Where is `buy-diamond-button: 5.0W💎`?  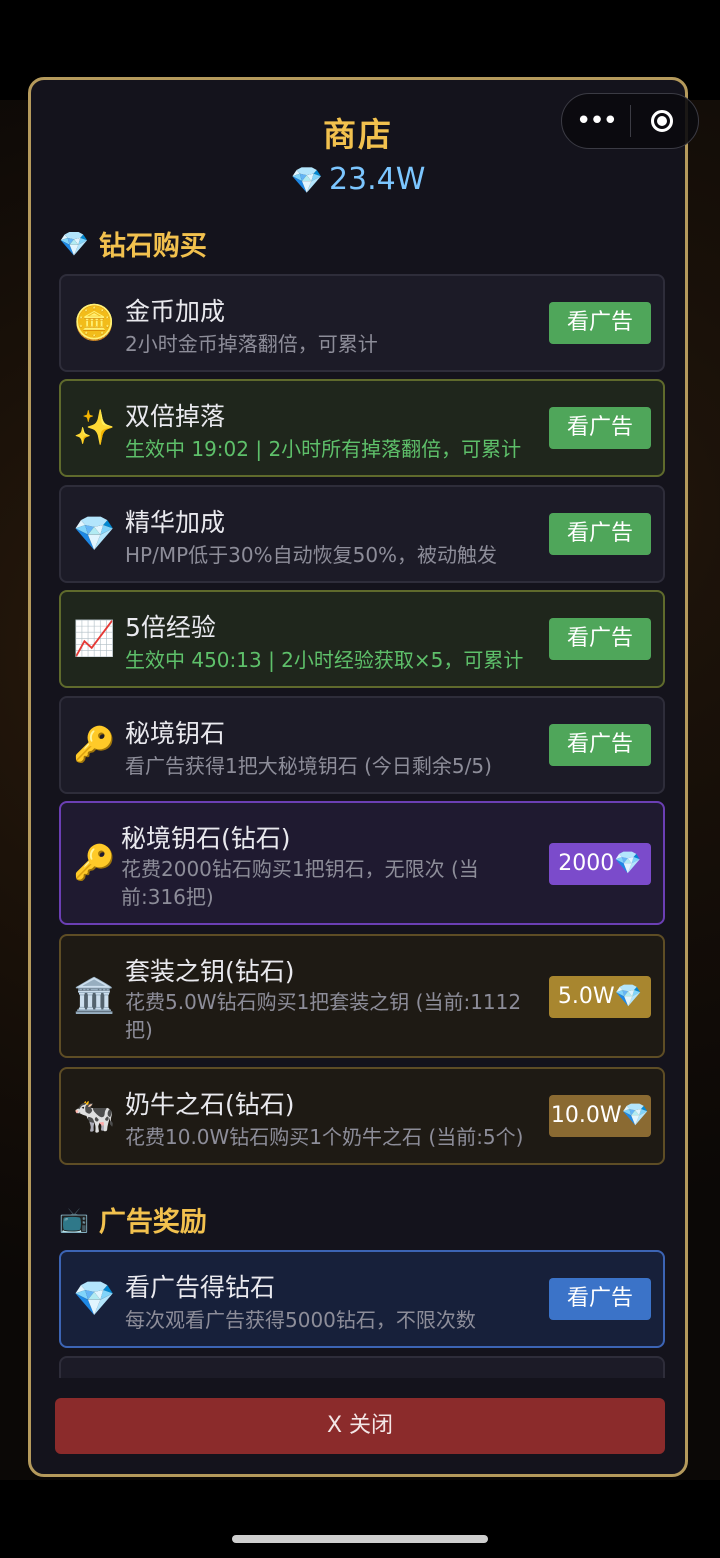
buy-diamond-button: 5.0W💎 is located at coordinates (600, 997).